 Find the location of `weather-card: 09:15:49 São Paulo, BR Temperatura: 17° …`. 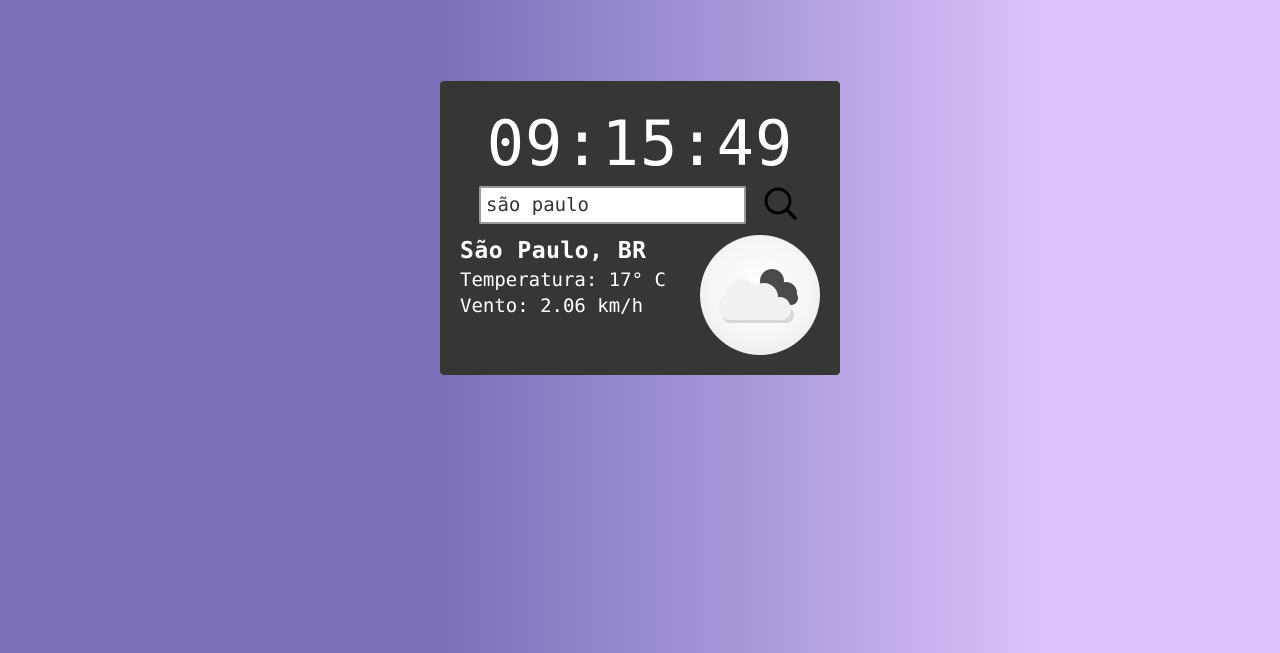

weather-card: 09:15:49 São Paulo, BR Temperatura: 17° … is located at coordinates (640, 228).